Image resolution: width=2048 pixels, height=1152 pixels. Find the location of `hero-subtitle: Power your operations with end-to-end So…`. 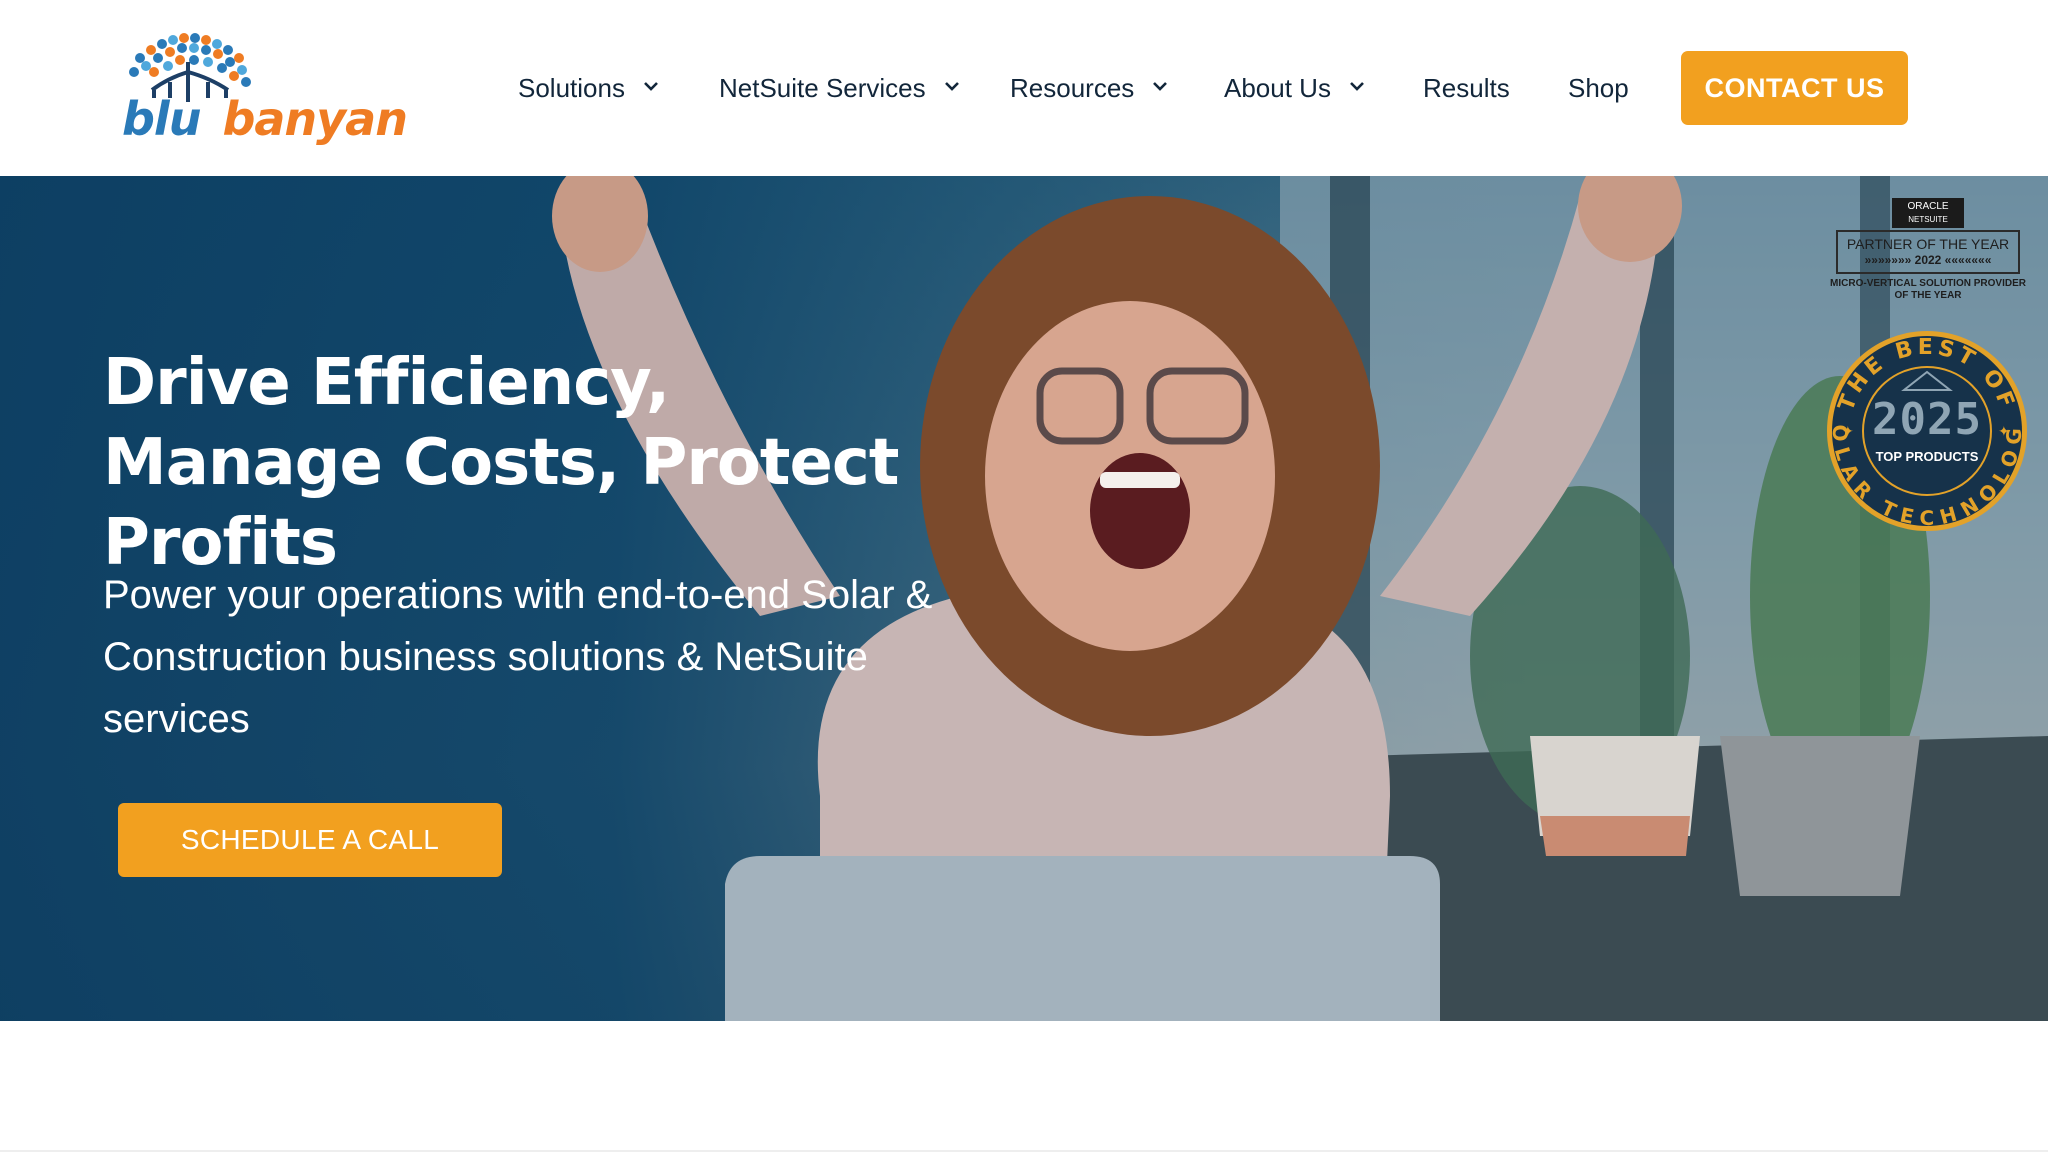

hero-subtitle: Power your operations with end-to-end So… is located at coordinates (518, 657).